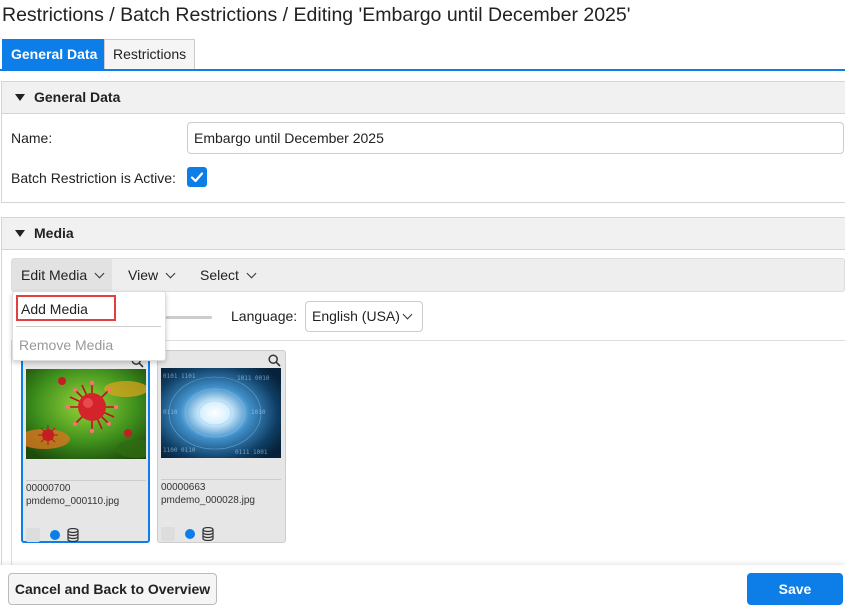  I want to click on active-checkbox, so click(197, 177).